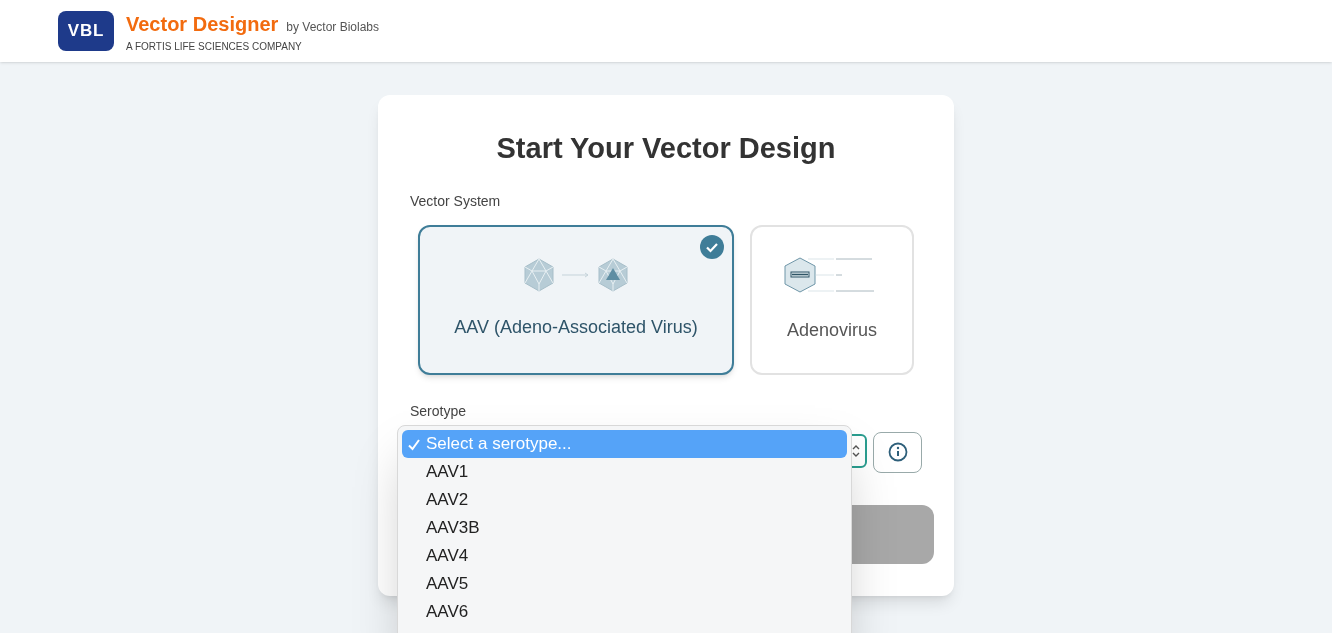  Describe the element at coordinates (624, 500) in the screenshot. I see `dropdown-option: AAV2` at that location.